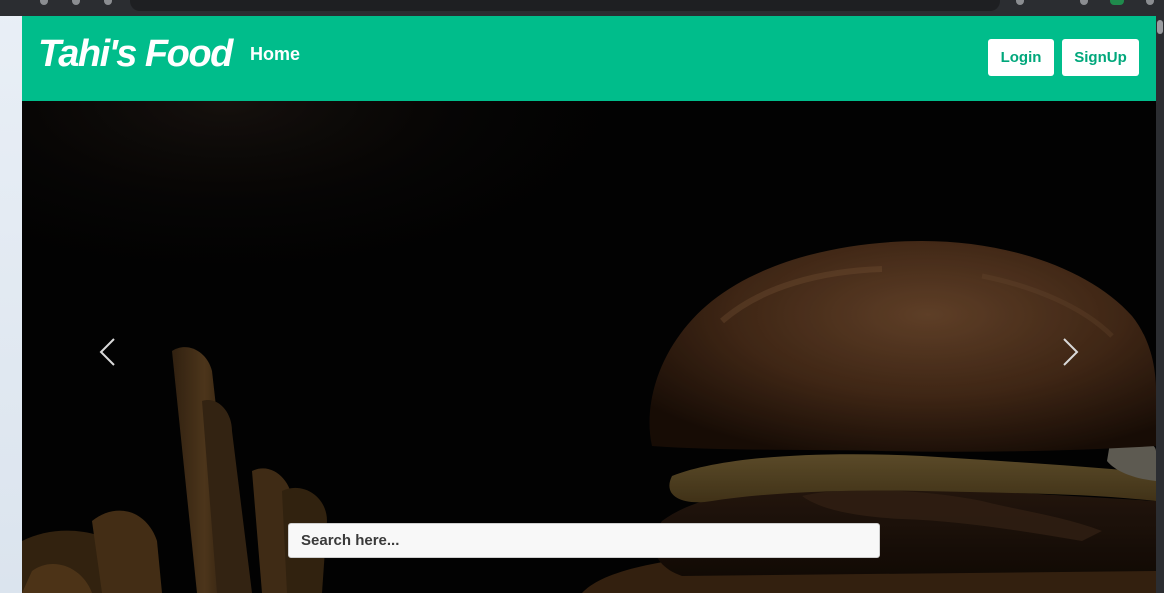 This screenshot has width=1164, height=593. What do you see at coordinates (1084, 2) in the screenshot?
I see `window-icon` at bounding box center [1084, 2].